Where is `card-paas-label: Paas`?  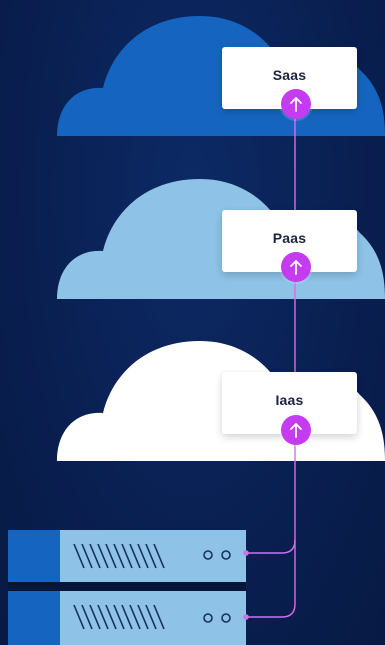 card-paas-label: Paas is located at coordinates (289, 238).